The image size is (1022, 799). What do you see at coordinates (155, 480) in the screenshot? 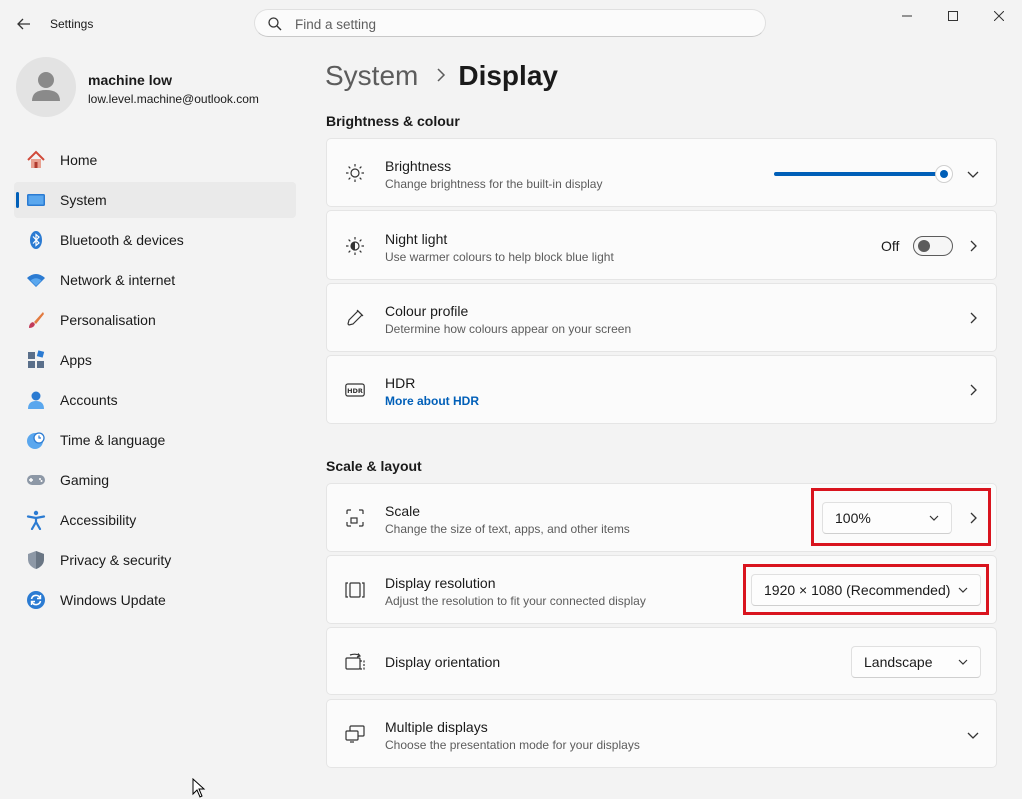
I see `sidebar-item-gaming: Gaming` at bounding box center [155, 480].